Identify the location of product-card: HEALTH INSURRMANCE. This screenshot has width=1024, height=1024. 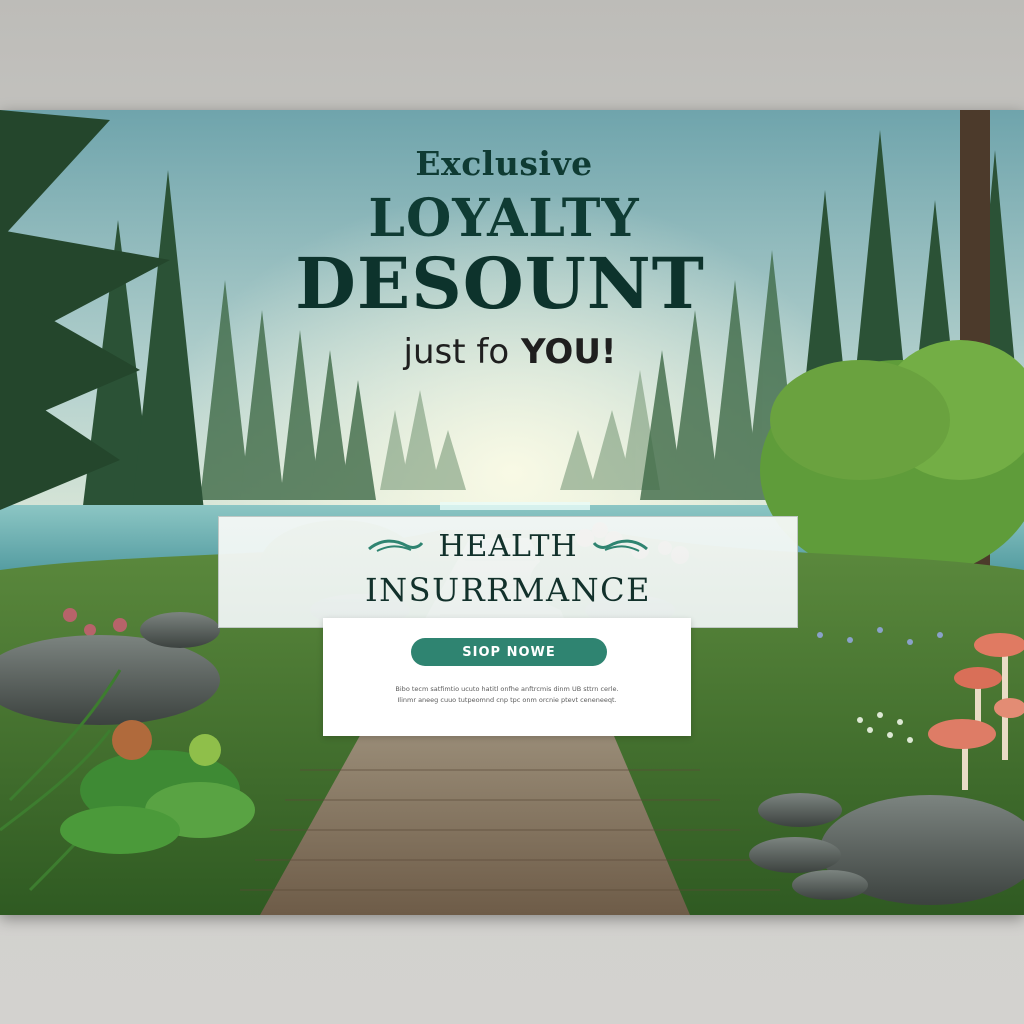
(508, 572).